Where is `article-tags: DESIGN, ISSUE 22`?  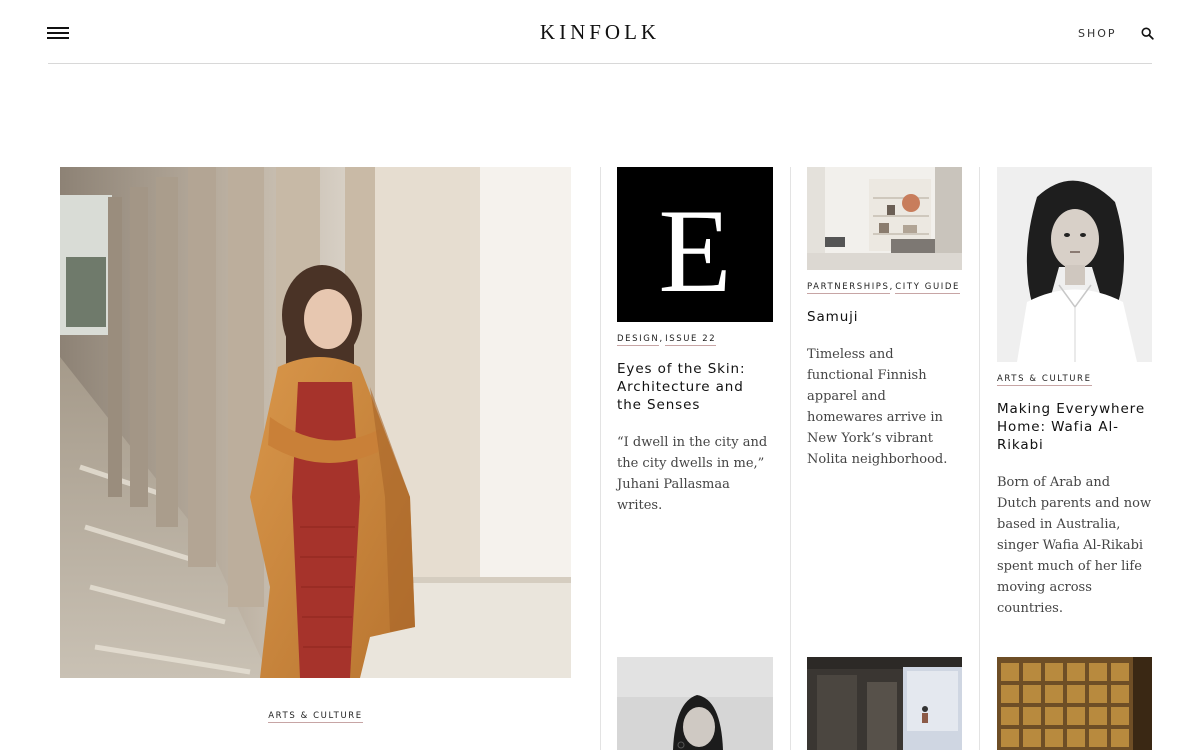 article-tags: DESIGN, ISSUE 22 is located at coordinates (667, 340).